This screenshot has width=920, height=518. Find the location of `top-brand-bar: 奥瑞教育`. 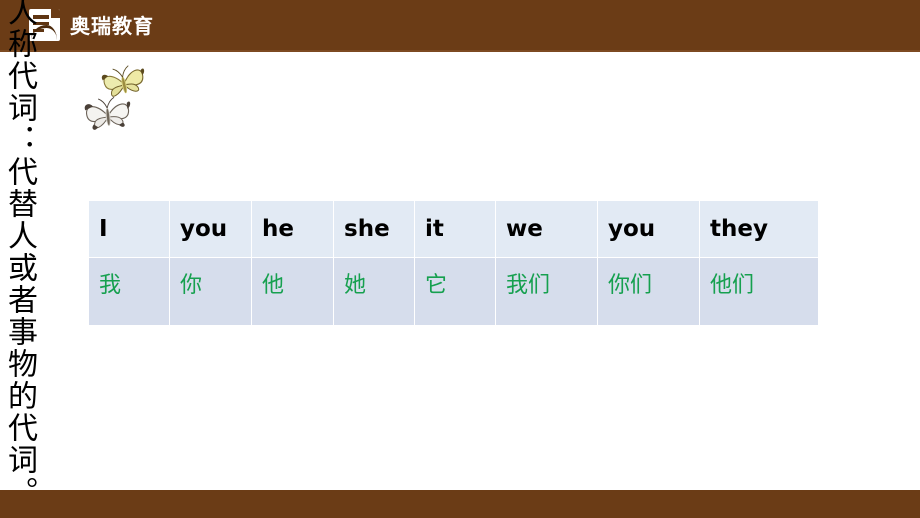

top-brand-bar: 奥瑞教育 is located at coordinates (460, 26).